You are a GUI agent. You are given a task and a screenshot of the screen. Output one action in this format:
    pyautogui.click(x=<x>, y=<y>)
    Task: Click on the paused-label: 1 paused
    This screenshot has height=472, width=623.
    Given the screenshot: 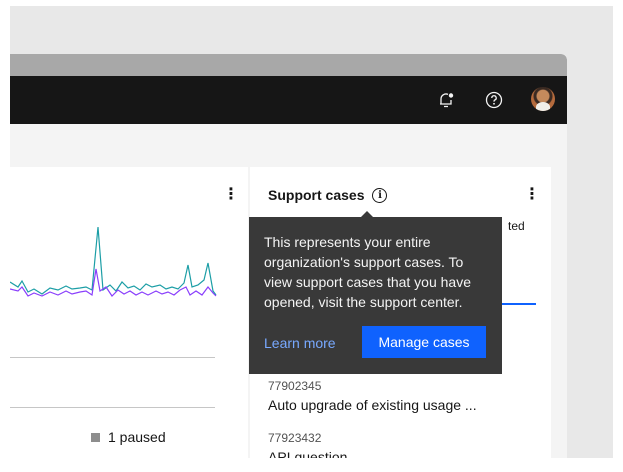 What is the action you would take?
    pyautogui.click(x=137, y=437)
    